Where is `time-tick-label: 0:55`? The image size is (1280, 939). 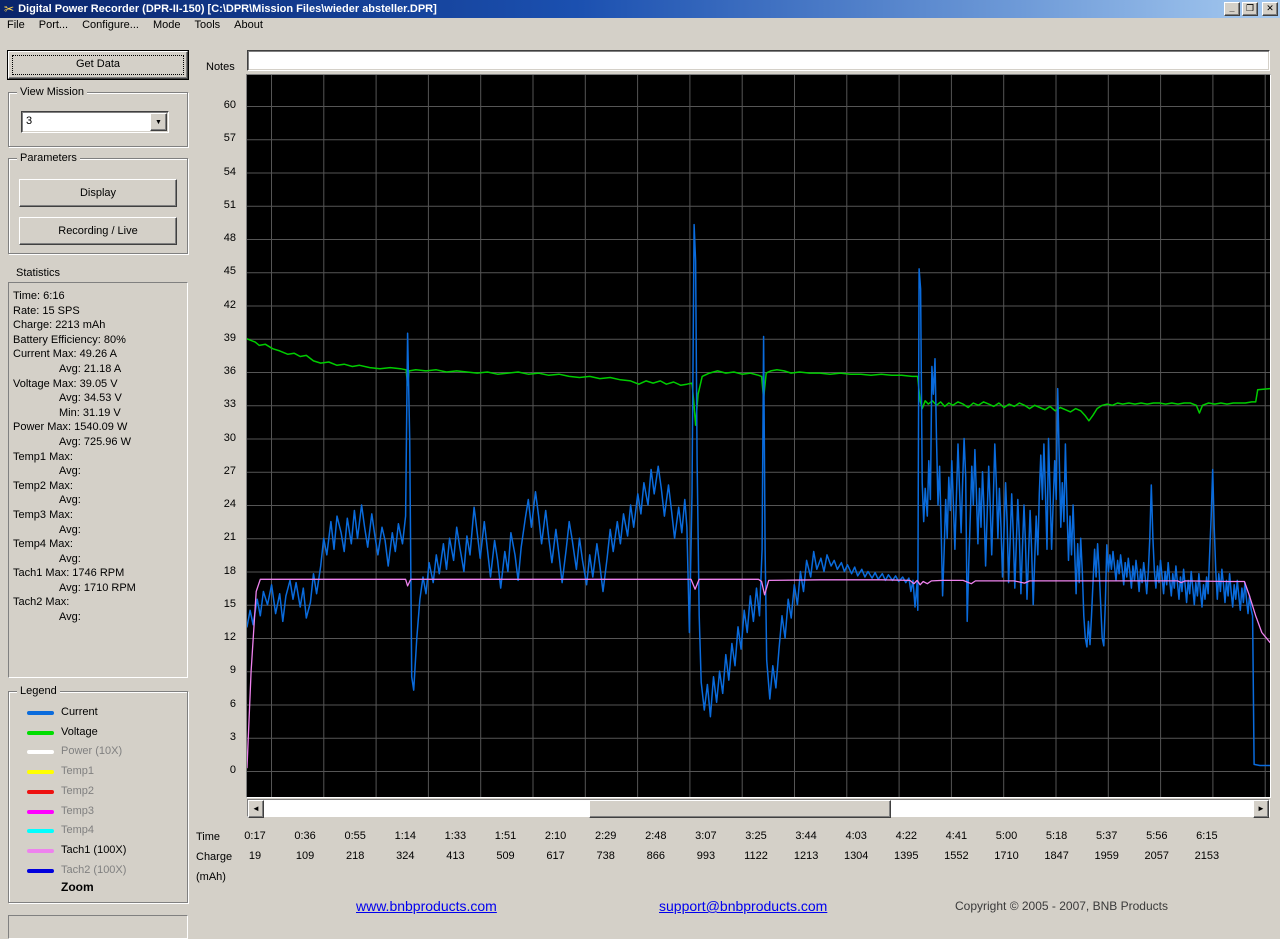 time-tick-label: 0:55 is located at coordinates (355, 836).